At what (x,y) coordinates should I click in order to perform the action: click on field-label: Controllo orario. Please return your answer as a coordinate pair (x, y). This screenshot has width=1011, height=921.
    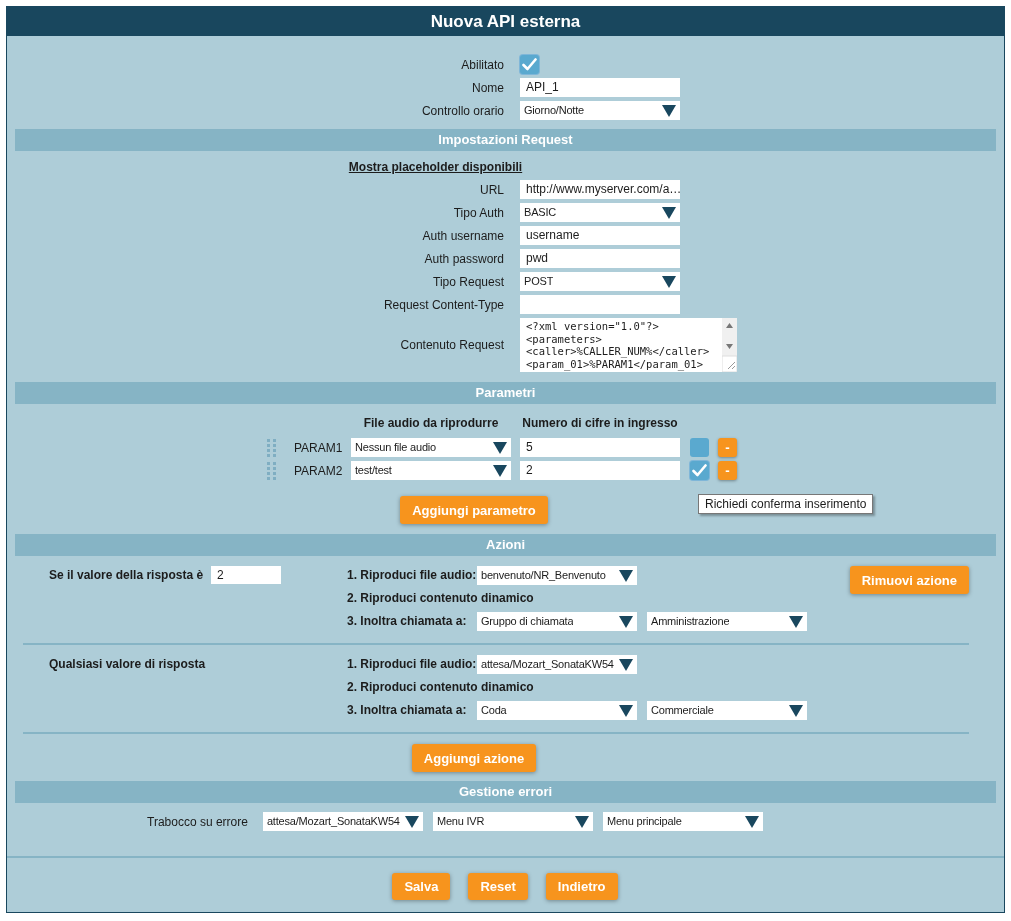
    Looking at the image, I should click on (462, 110).